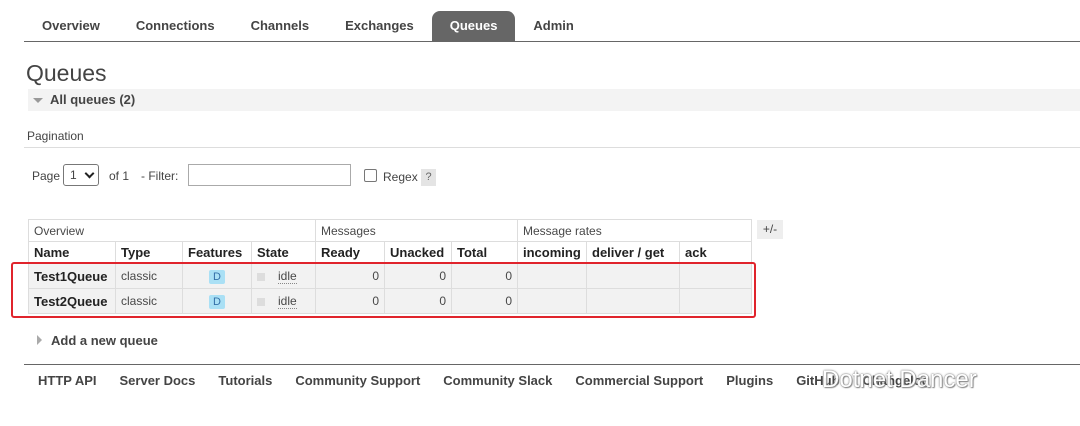 This screenshot has height=426, width=1080. I want to click on footer-link-community-slack: Community Slack, so click(497, 380).